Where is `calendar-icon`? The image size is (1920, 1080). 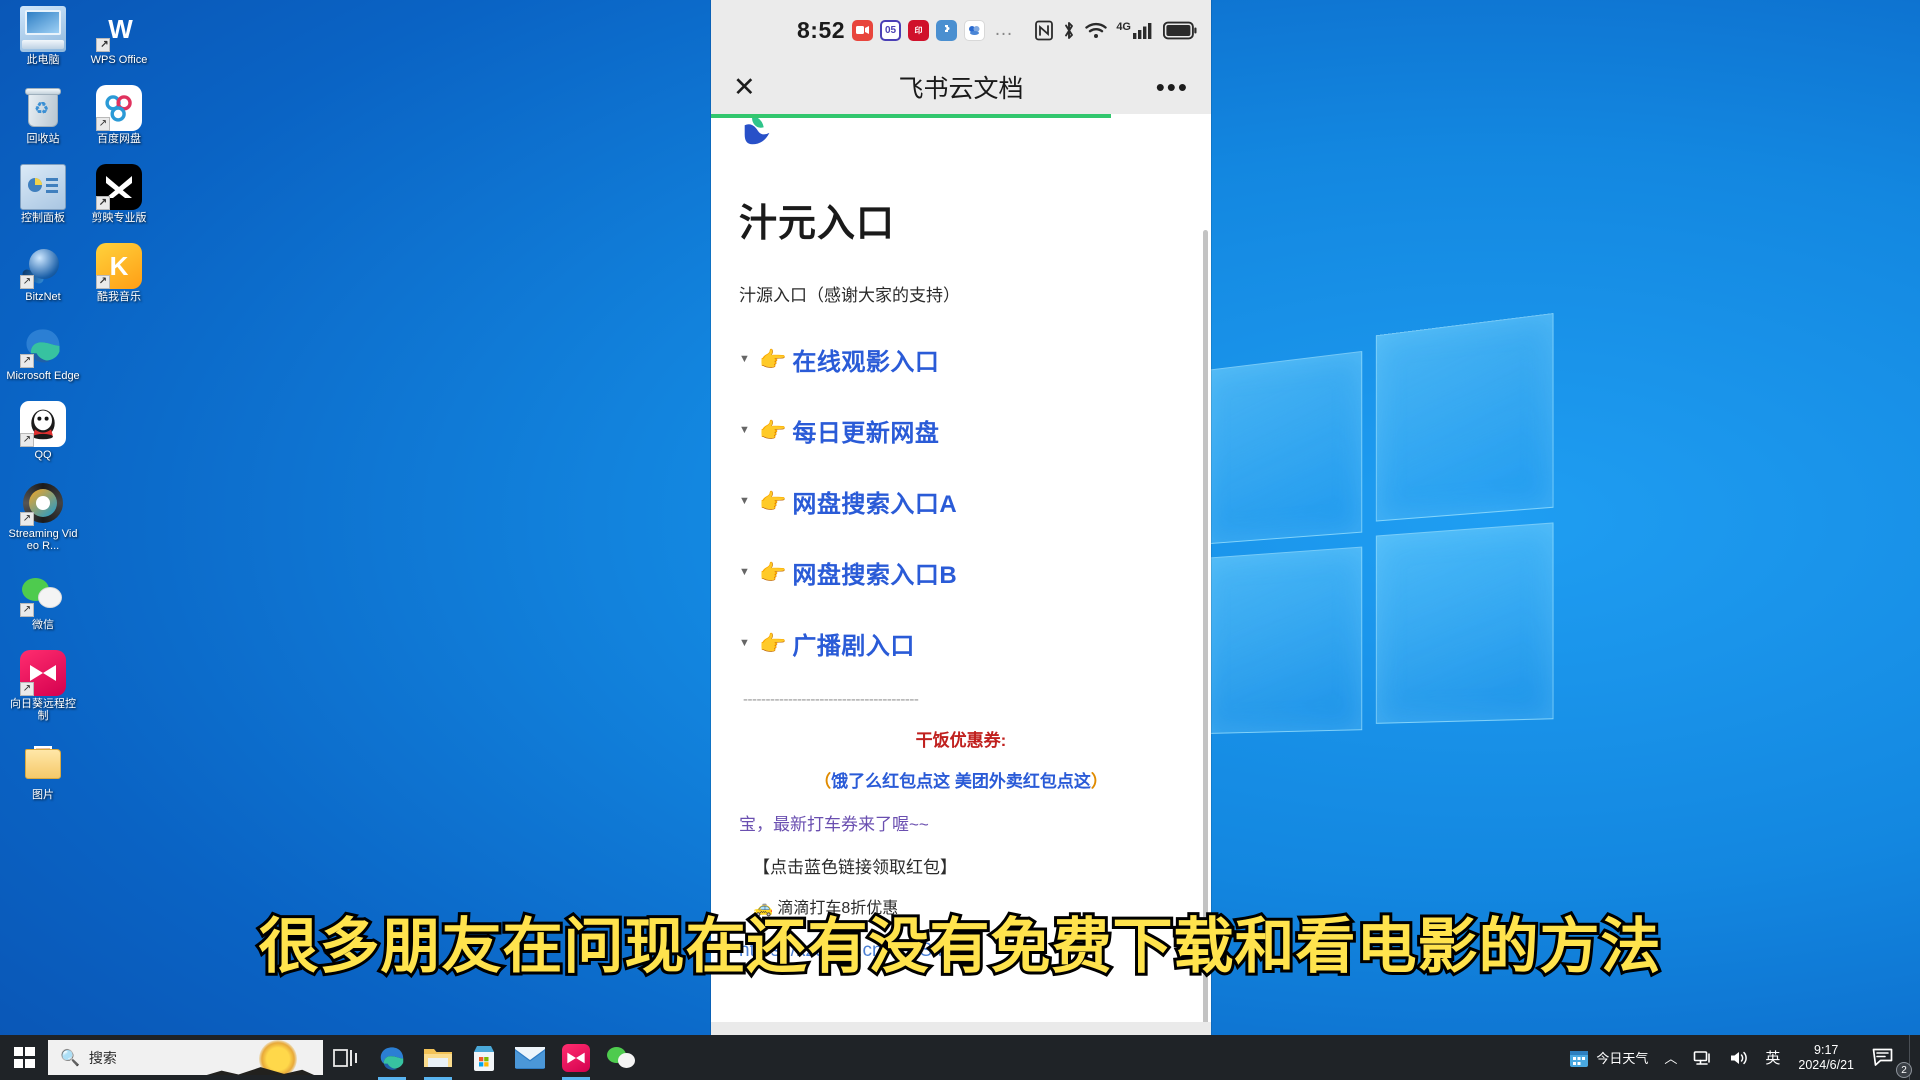 calendar-icon is located at coordinates (1579, 1058).